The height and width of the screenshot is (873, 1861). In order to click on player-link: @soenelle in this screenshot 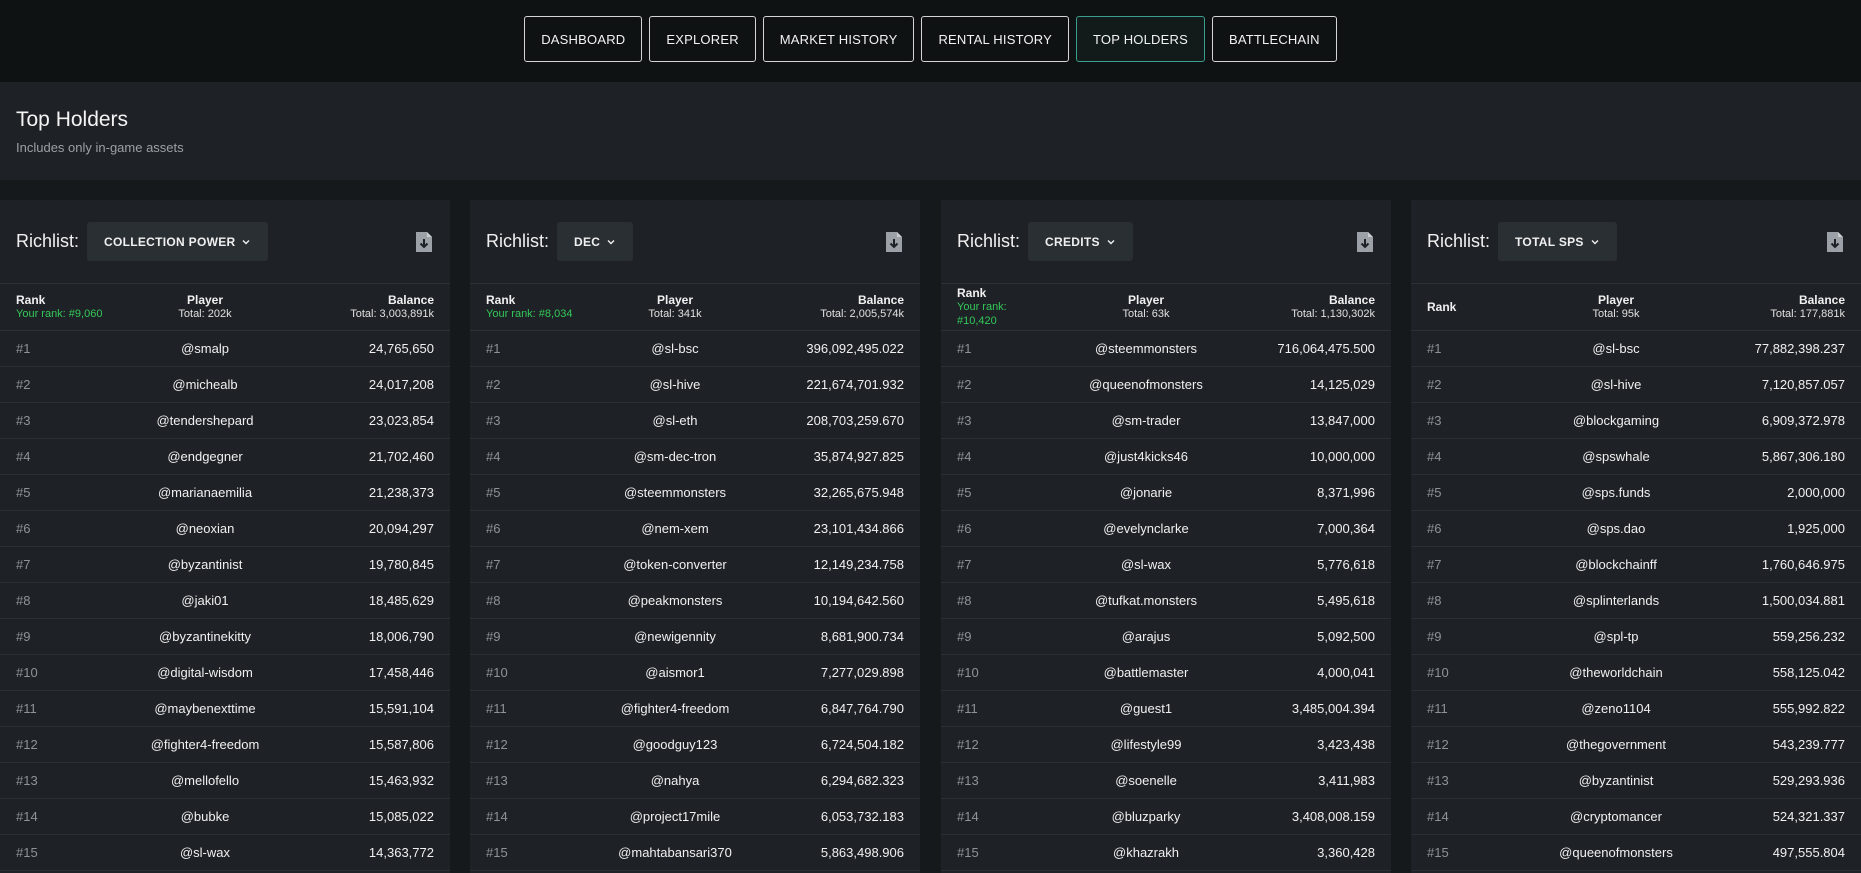, I will do `click(1146, 780)`.